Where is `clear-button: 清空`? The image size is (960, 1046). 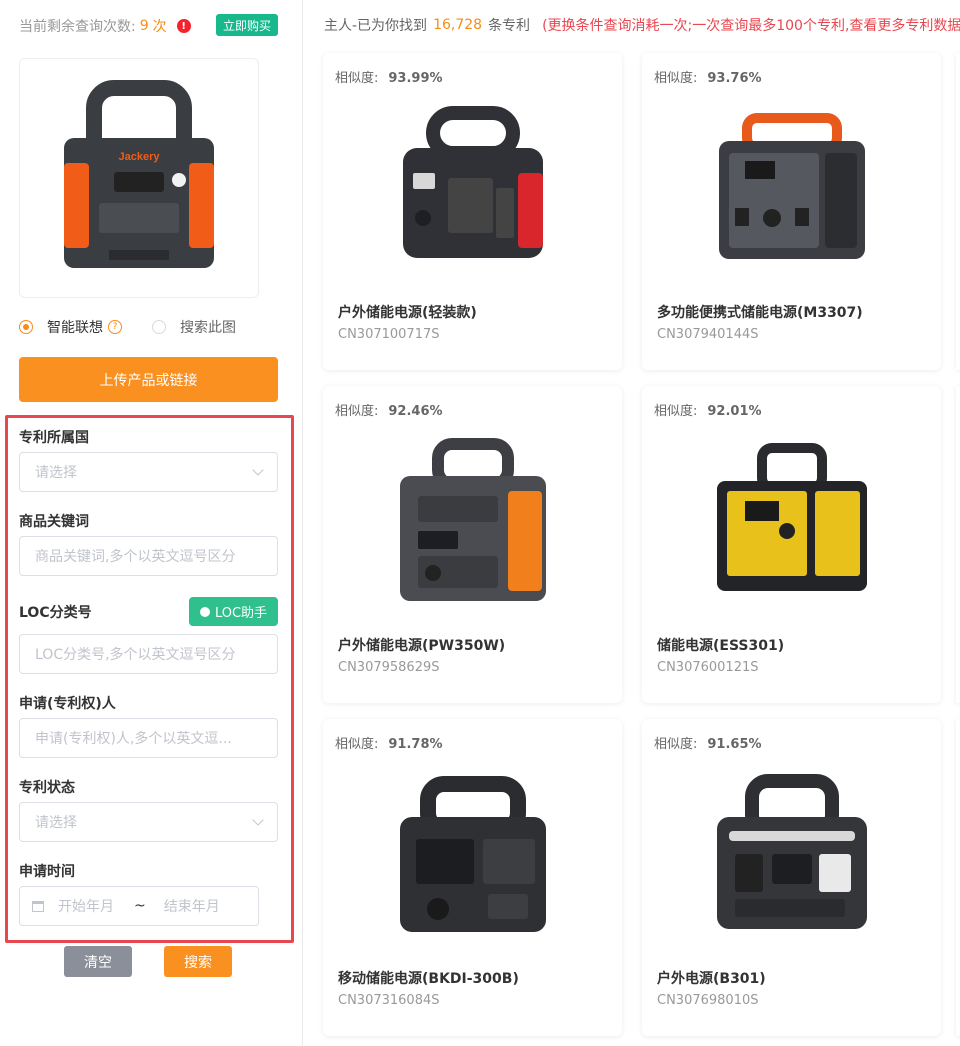
clear-button: 清空 is located at coordinates (98, 961).